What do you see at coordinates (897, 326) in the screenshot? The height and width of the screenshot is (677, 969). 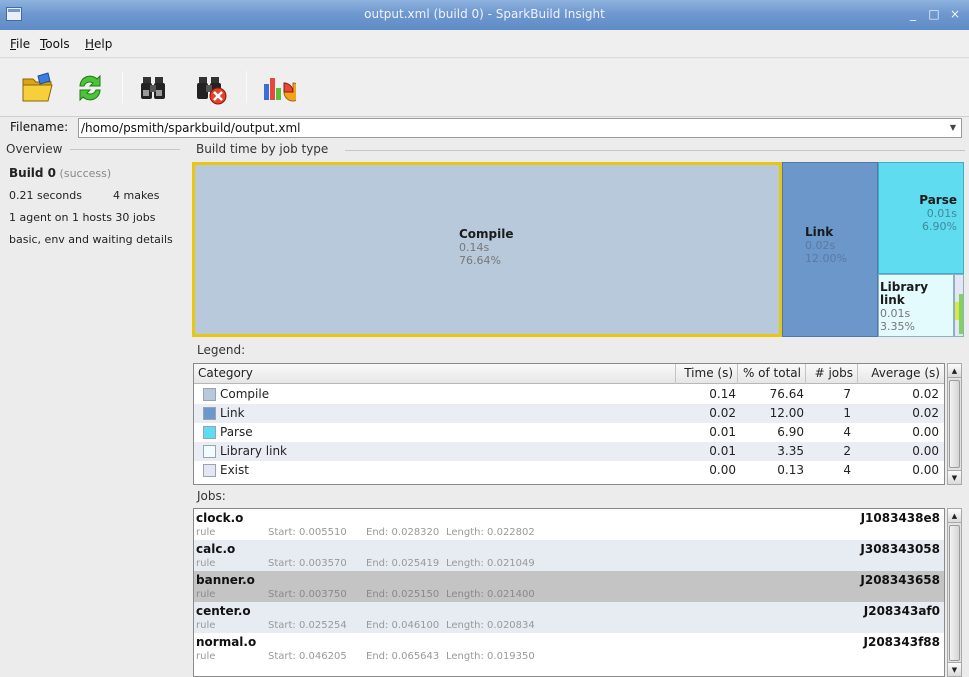 I see `treemap-library-link-pct: 3.35%` at bounding box center [897, 326].